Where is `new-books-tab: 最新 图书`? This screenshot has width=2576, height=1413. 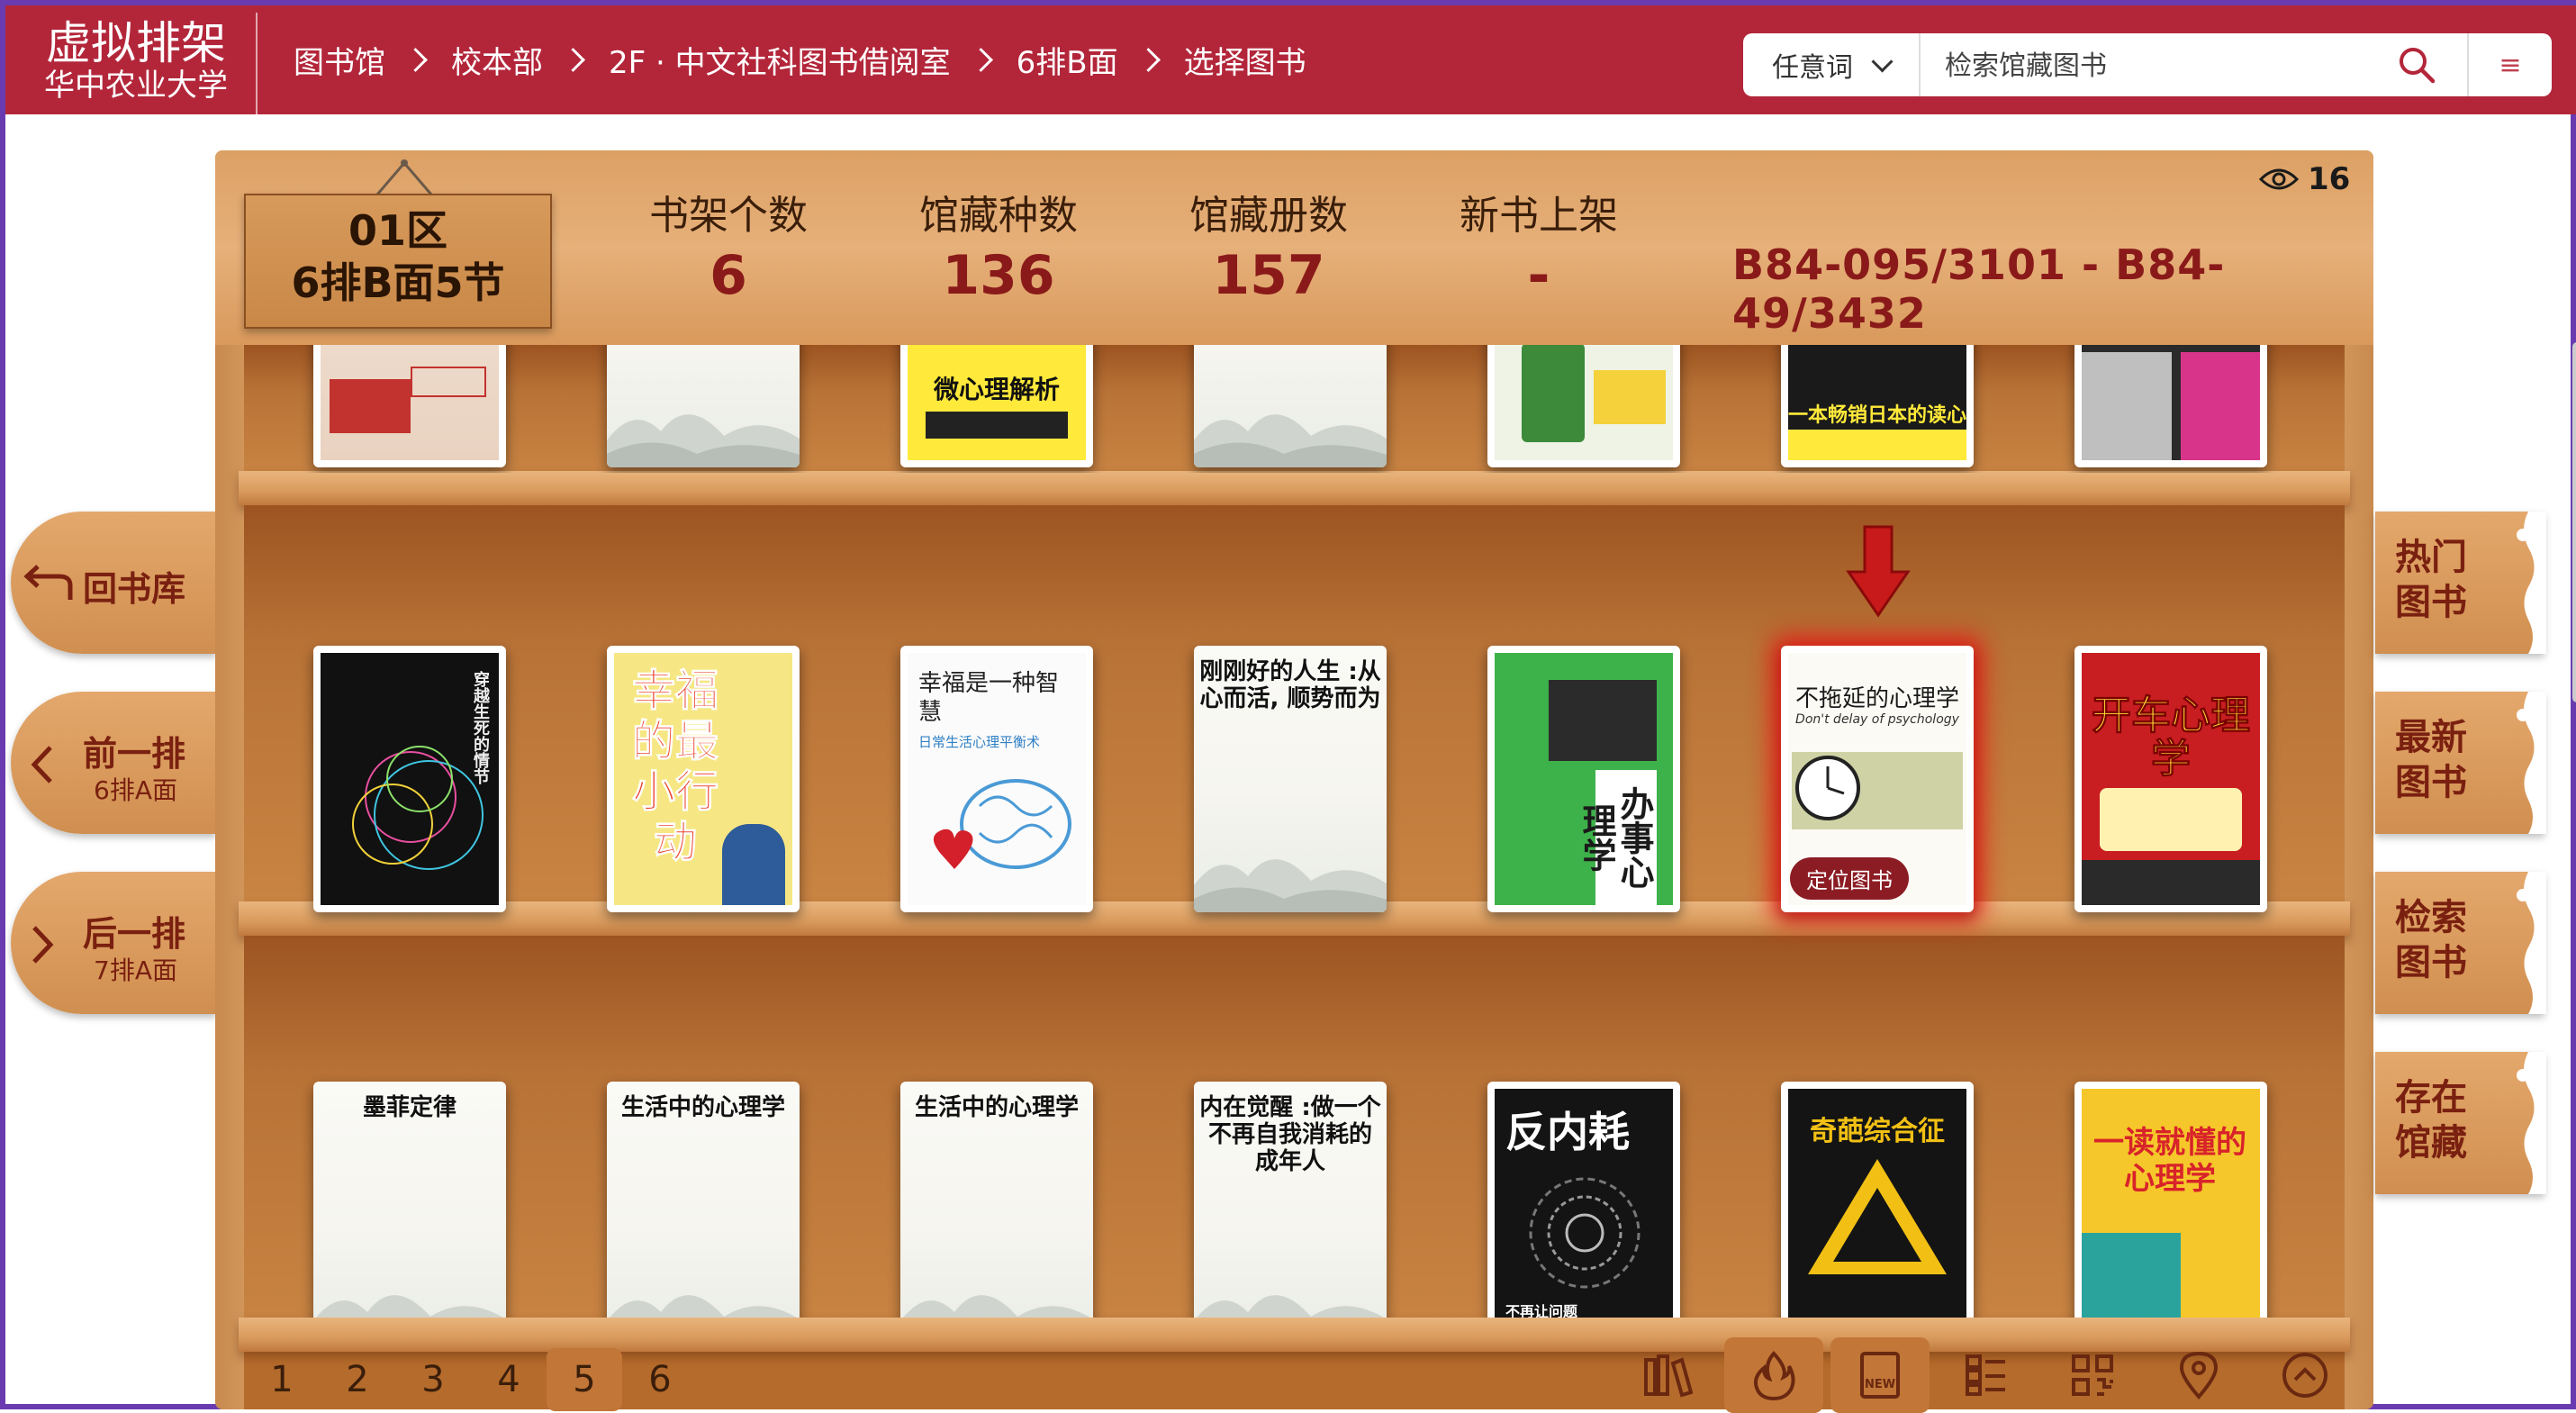 new-books-tab: 最新 图书 is located at coordinates (2460, 763).